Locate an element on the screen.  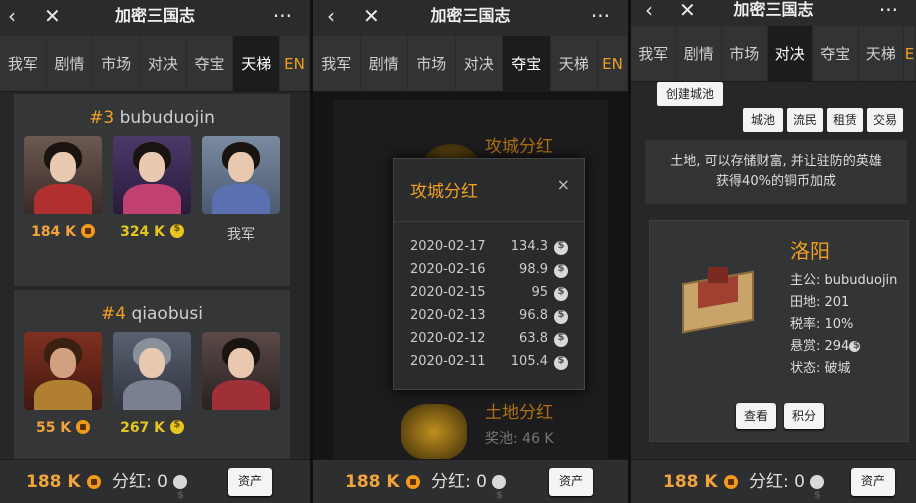
prize-pool-label: 奖池: 46 K is located at coordinates (519, 439).